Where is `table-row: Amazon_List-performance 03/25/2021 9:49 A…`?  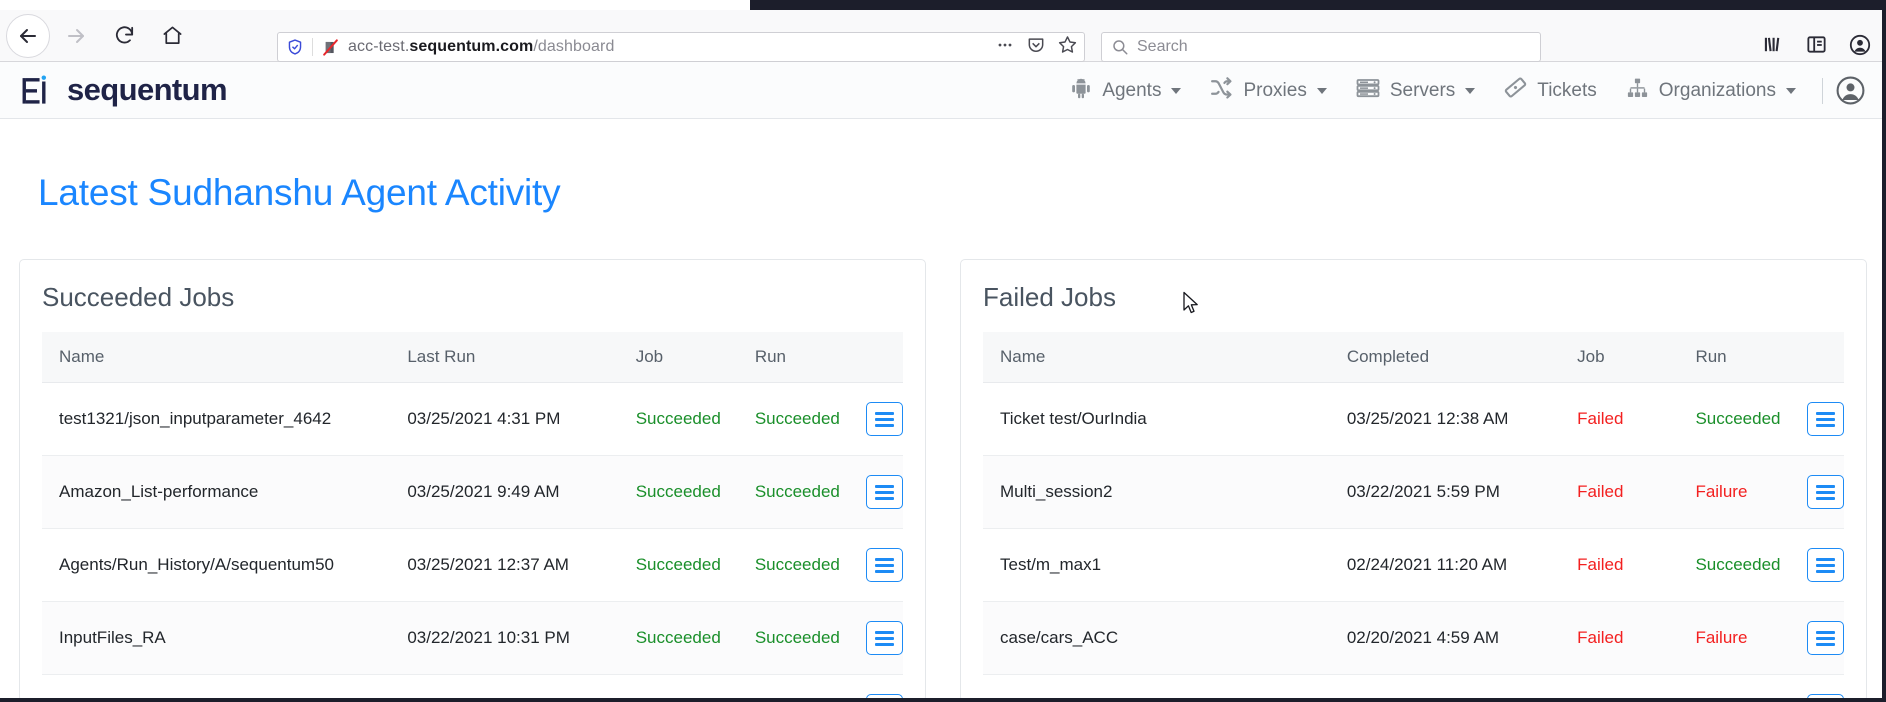 table-row: Amazon_List-performance 03/25/2021 9:49 A… is located at coordinates (472, 492).